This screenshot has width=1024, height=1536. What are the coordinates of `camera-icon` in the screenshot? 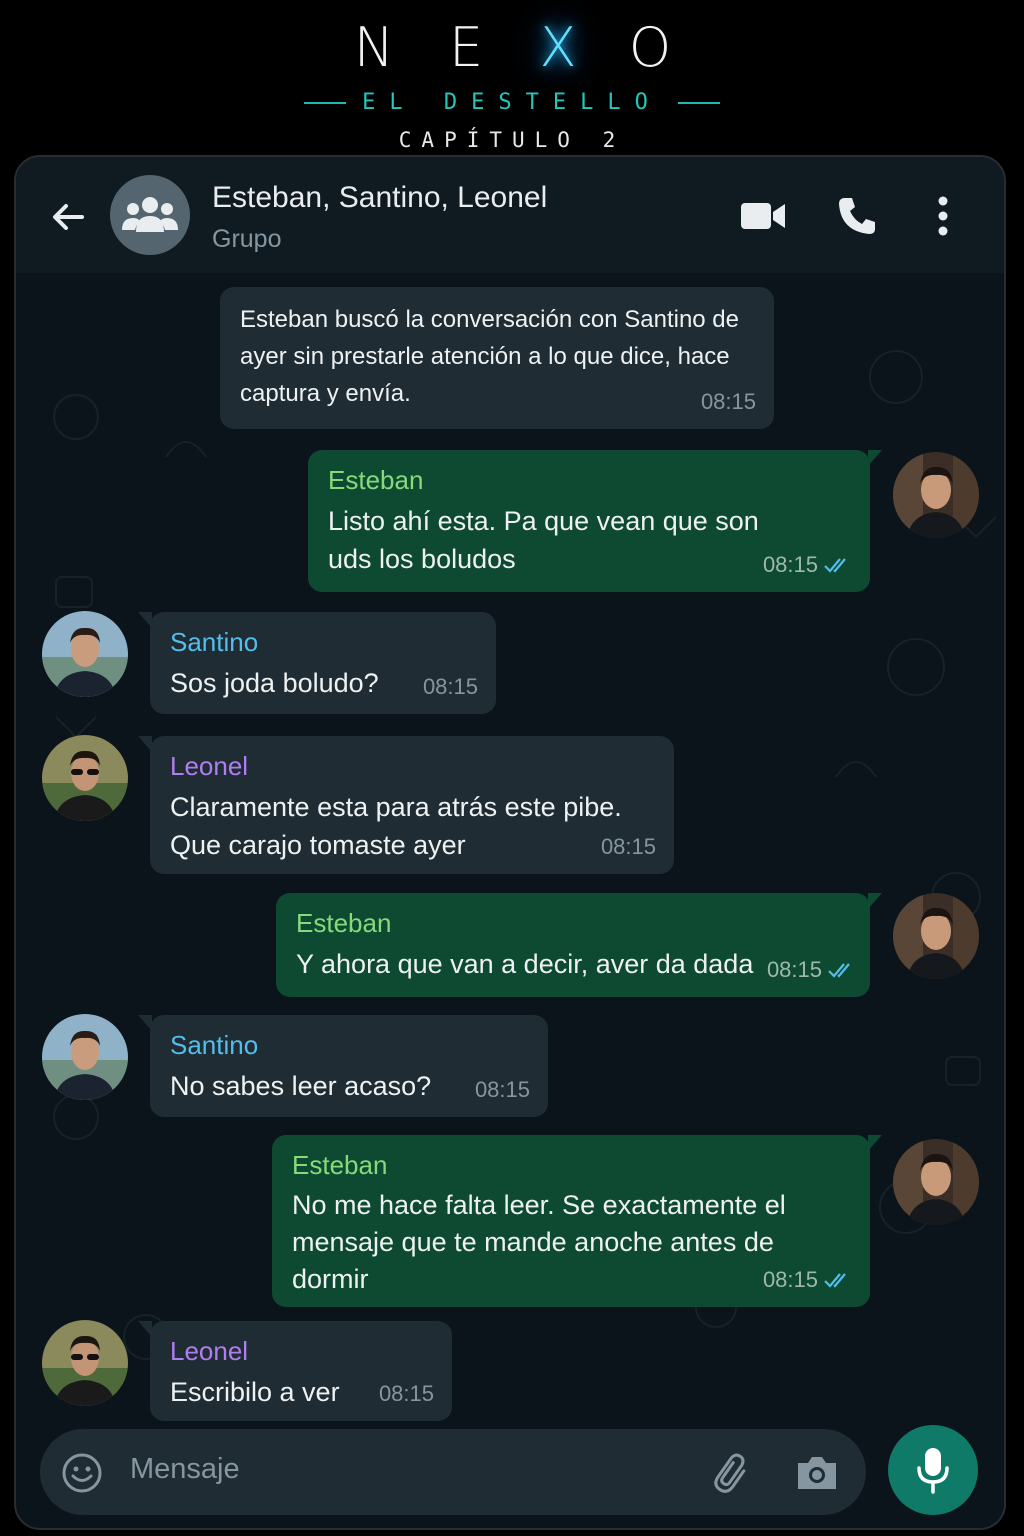 It's located at (817, 1473).